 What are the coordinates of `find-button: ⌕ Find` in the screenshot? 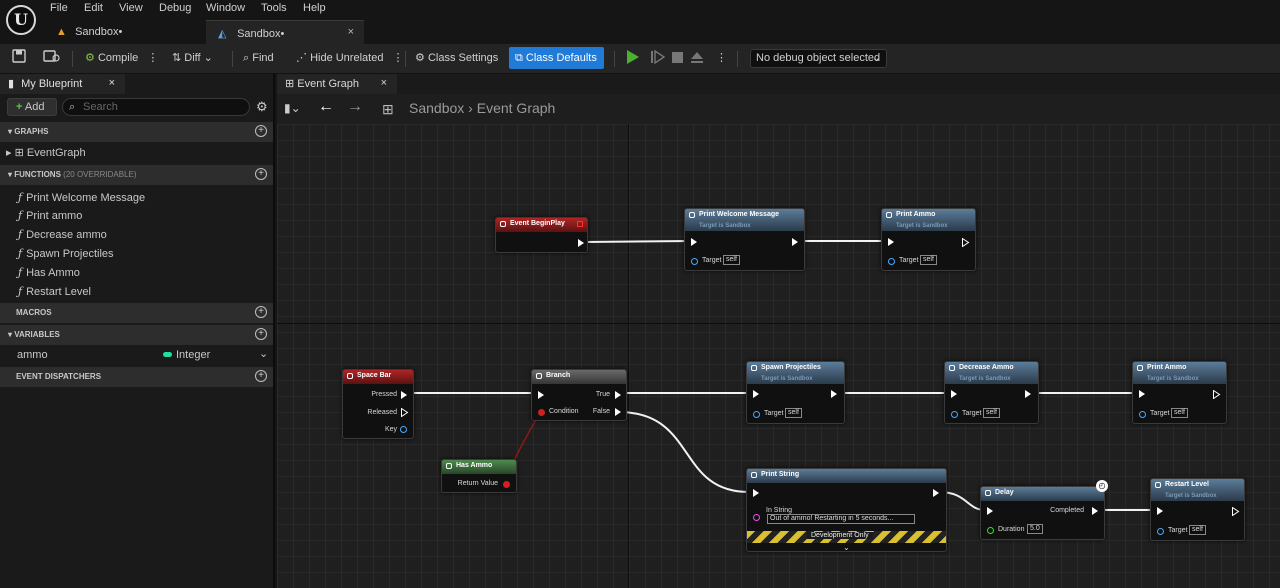 It's located at (258, 58).